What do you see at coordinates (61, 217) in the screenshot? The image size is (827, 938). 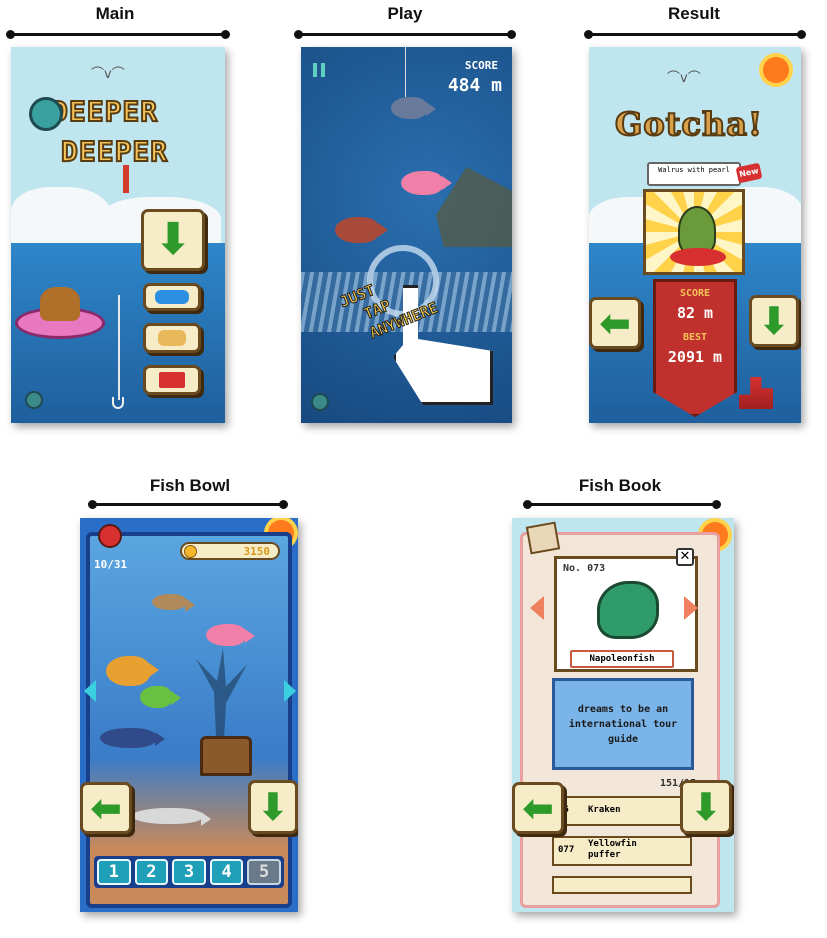 I see `iceberg` at bounding box center [61, 217].